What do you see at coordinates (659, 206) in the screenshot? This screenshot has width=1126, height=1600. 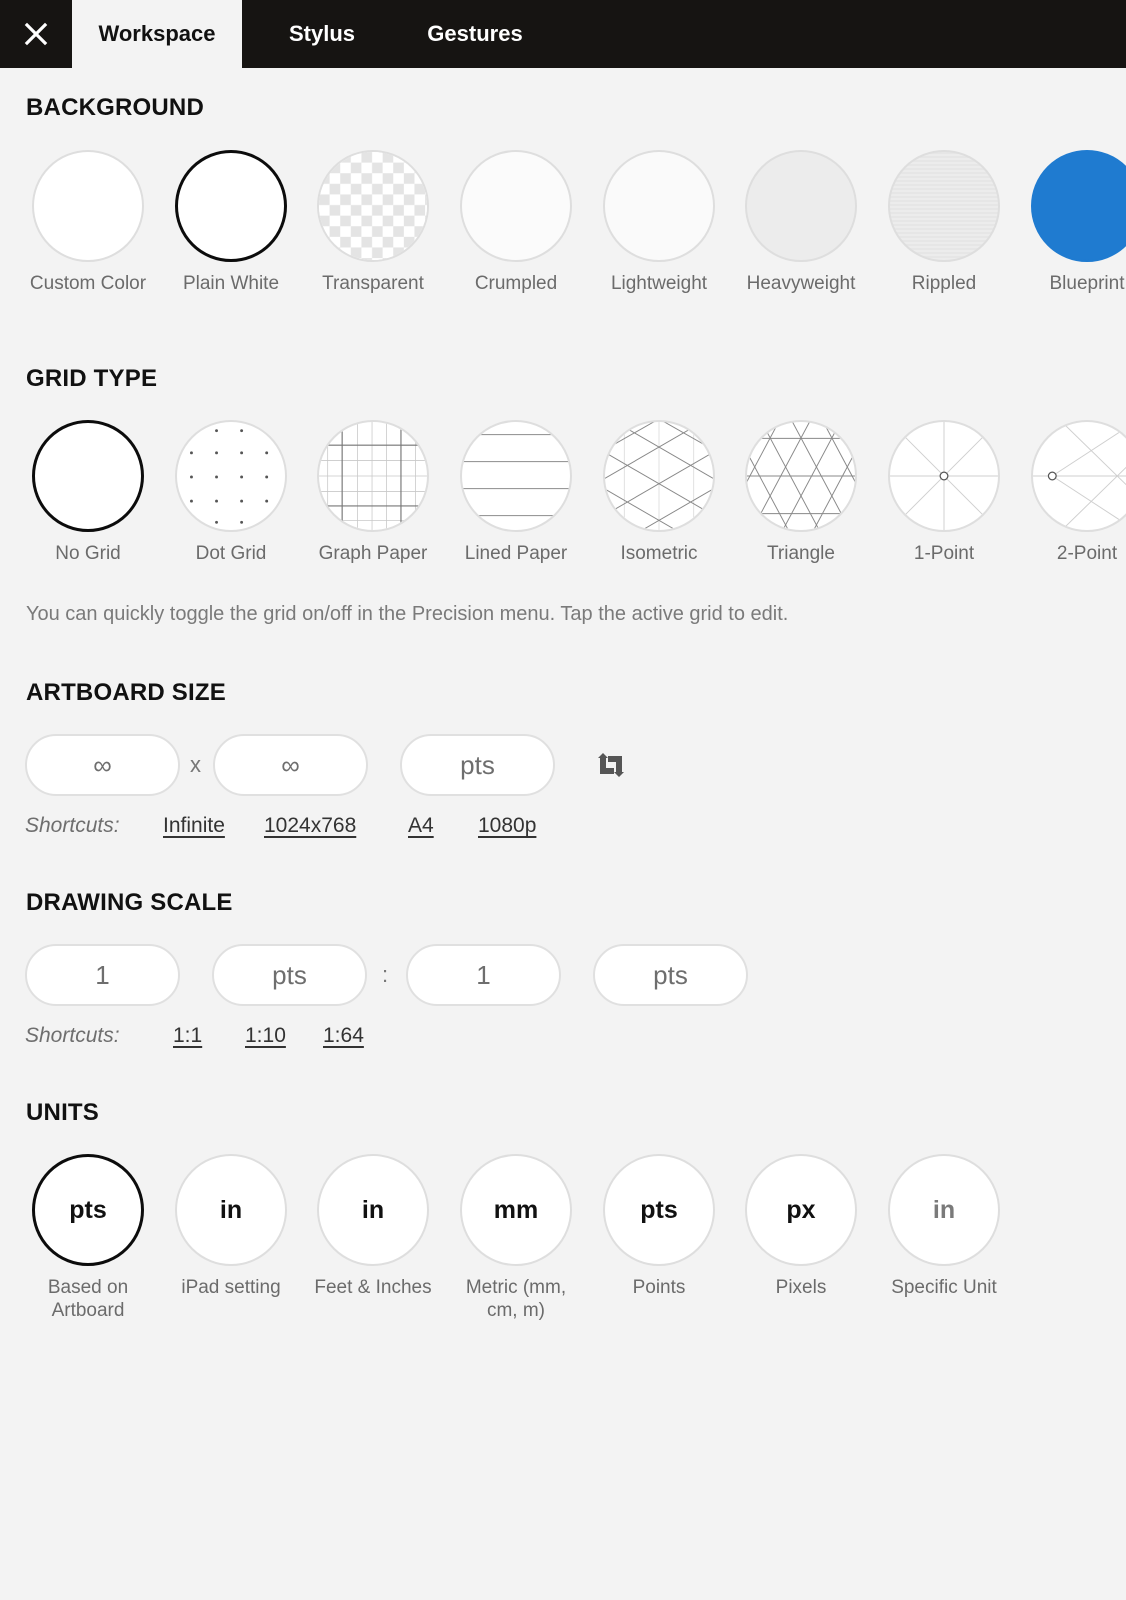 I see `lightweight-paper-swatch` at bounding box center [659, 206].